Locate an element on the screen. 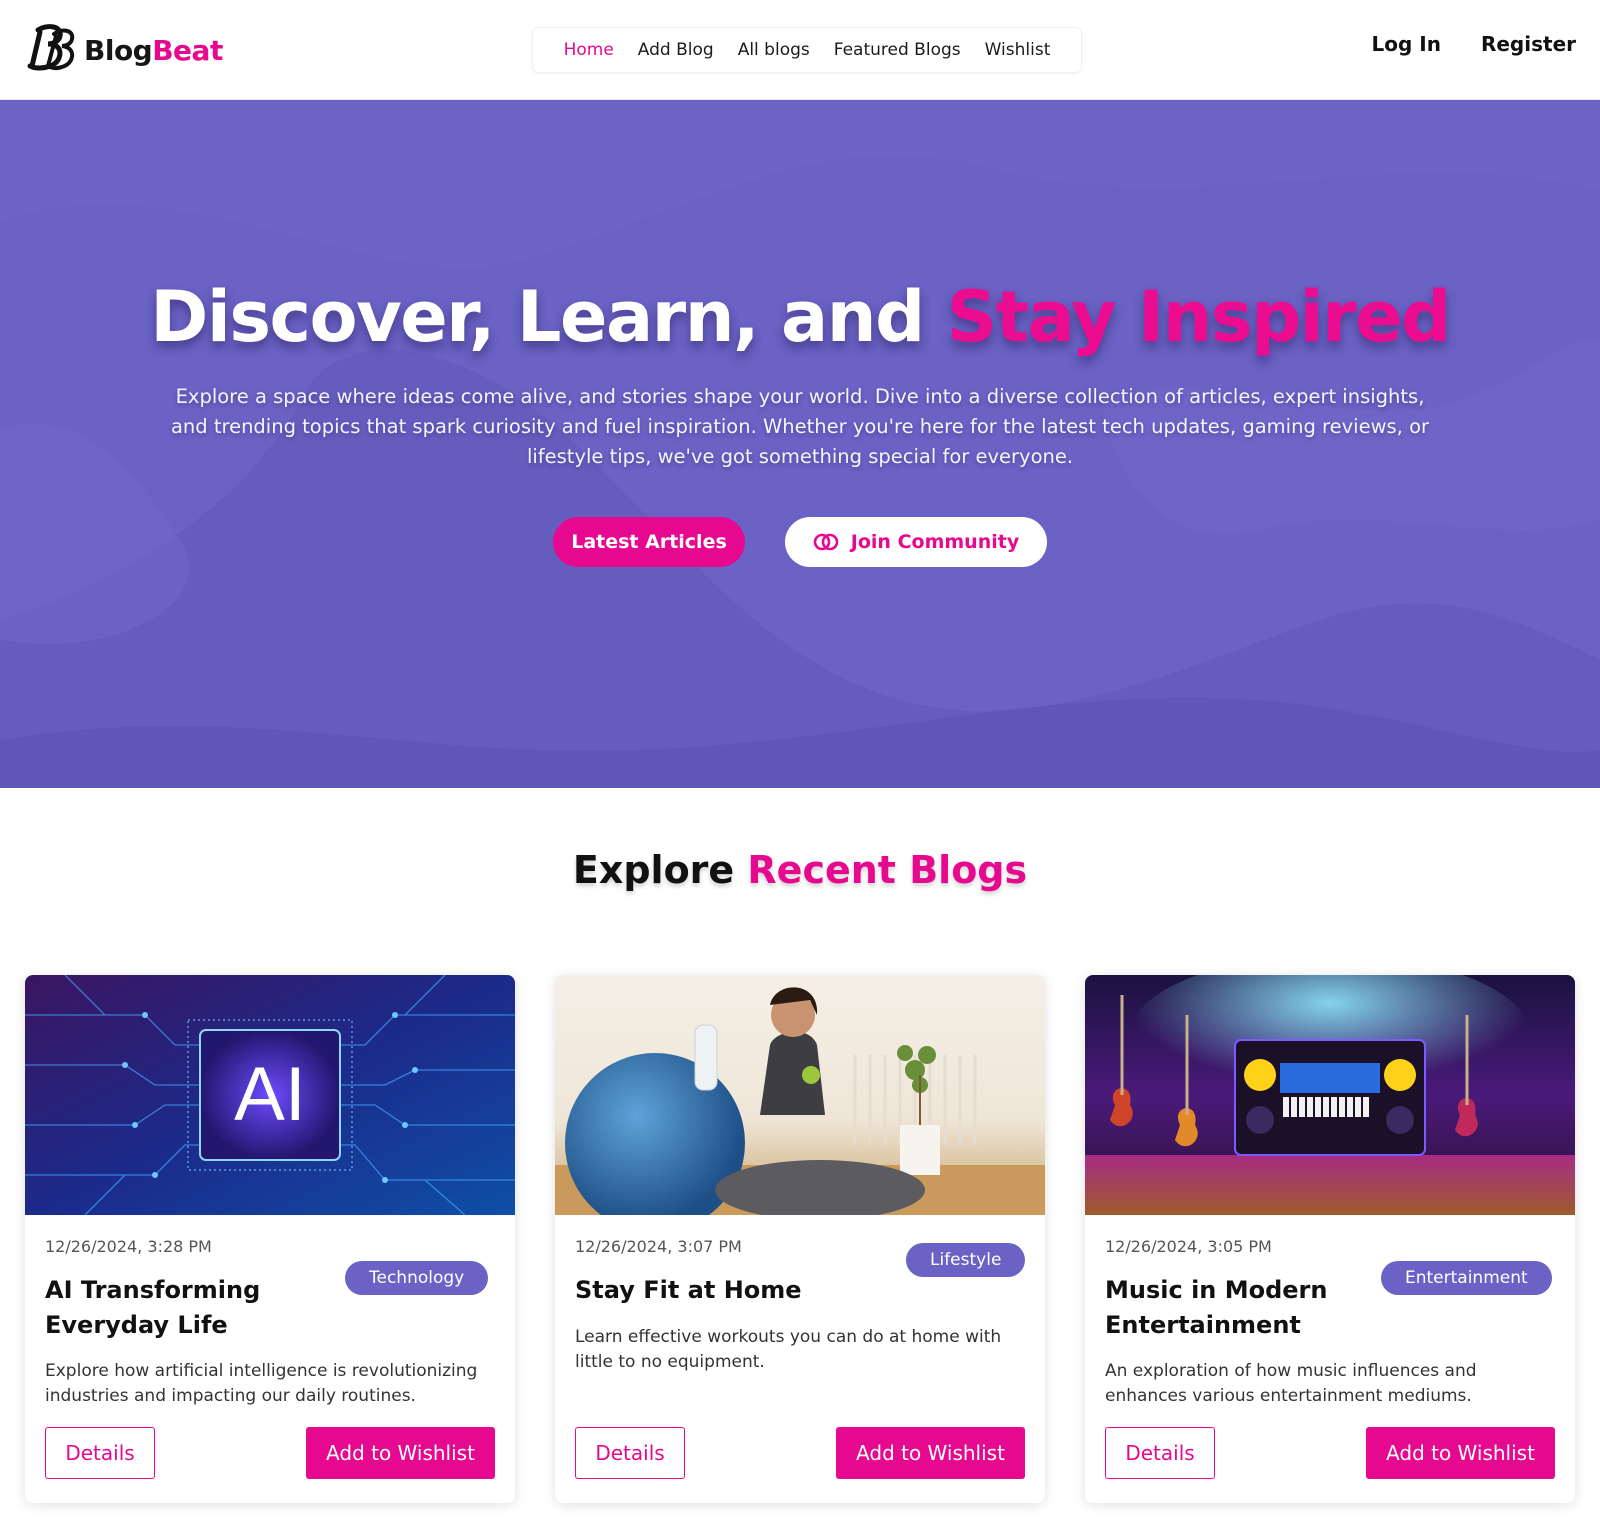  brand-logo: BlogBeat is located at coordinates (123, 50).